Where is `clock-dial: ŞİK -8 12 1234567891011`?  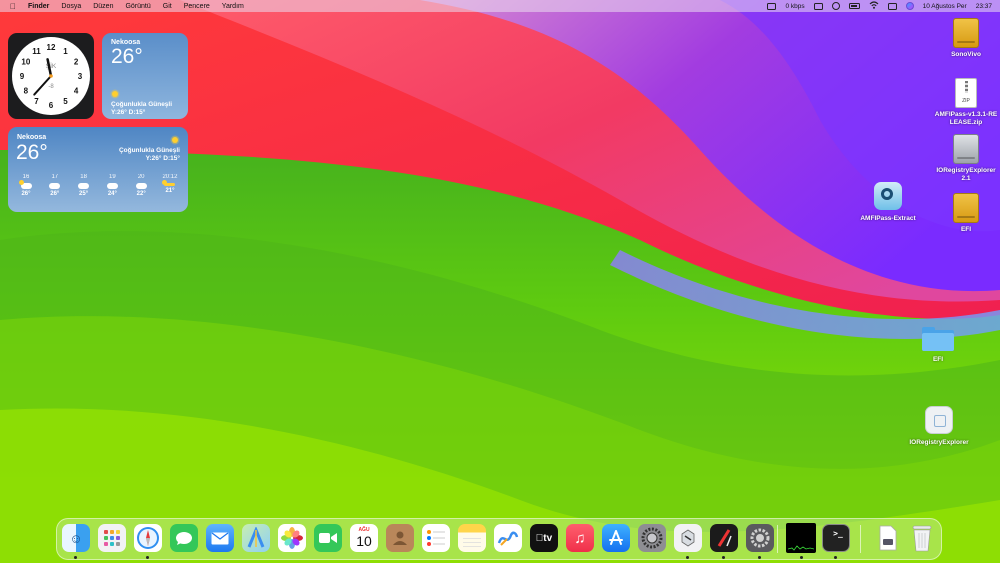
clock-dial: ŞİK -8 12 1234567891011 is located at coordinates (51, 76).